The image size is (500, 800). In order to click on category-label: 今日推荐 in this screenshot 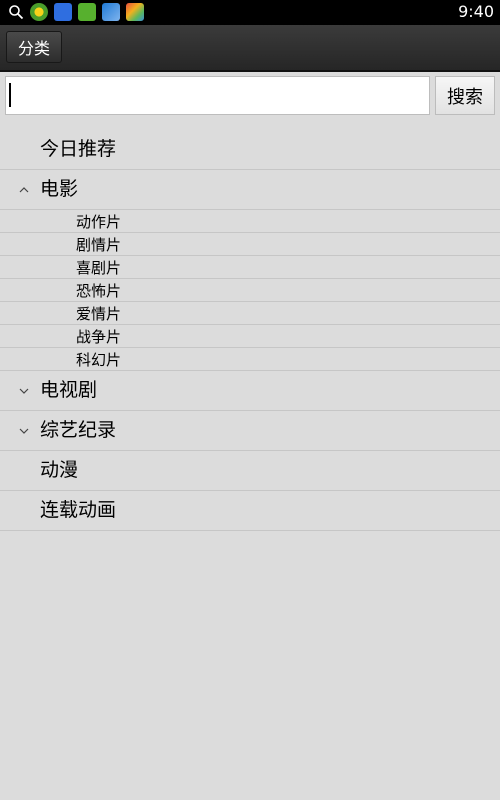, I will do `click(78, 149)`.